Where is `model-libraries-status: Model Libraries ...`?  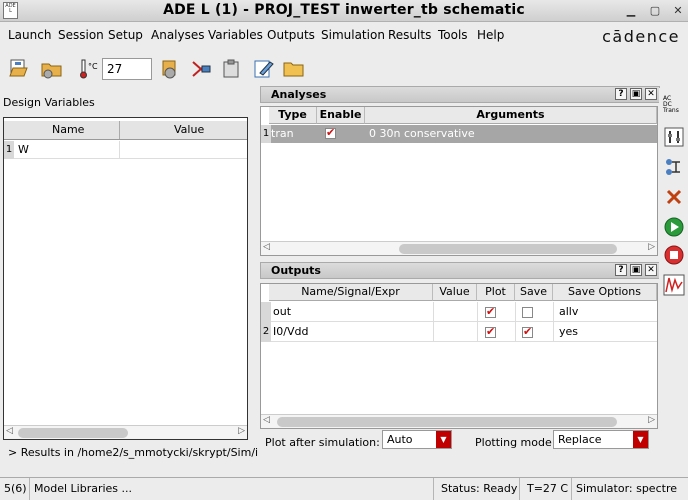
model-libraries-status: Model Libraries ... is located at coordinates (232, 489).